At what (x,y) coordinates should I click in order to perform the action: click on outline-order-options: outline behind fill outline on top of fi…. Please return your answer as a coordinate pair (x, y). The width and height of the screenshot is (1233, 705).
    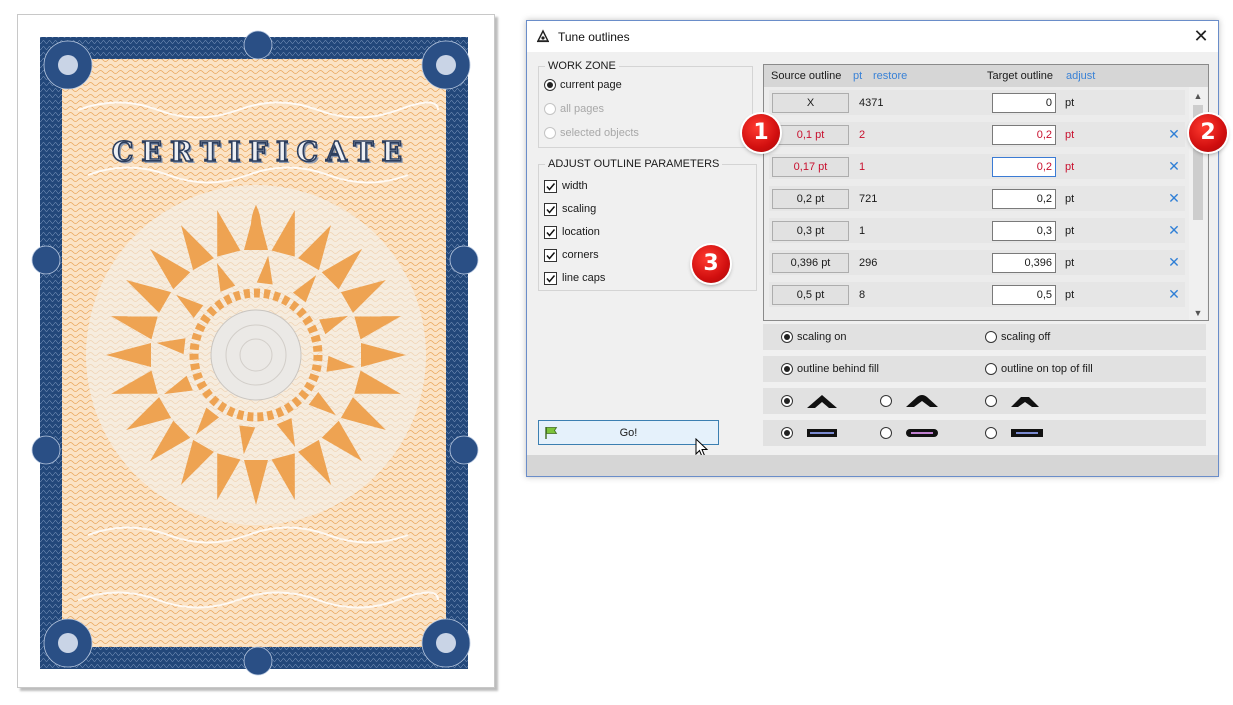
    Looking at the image, I should click on (984, 369).